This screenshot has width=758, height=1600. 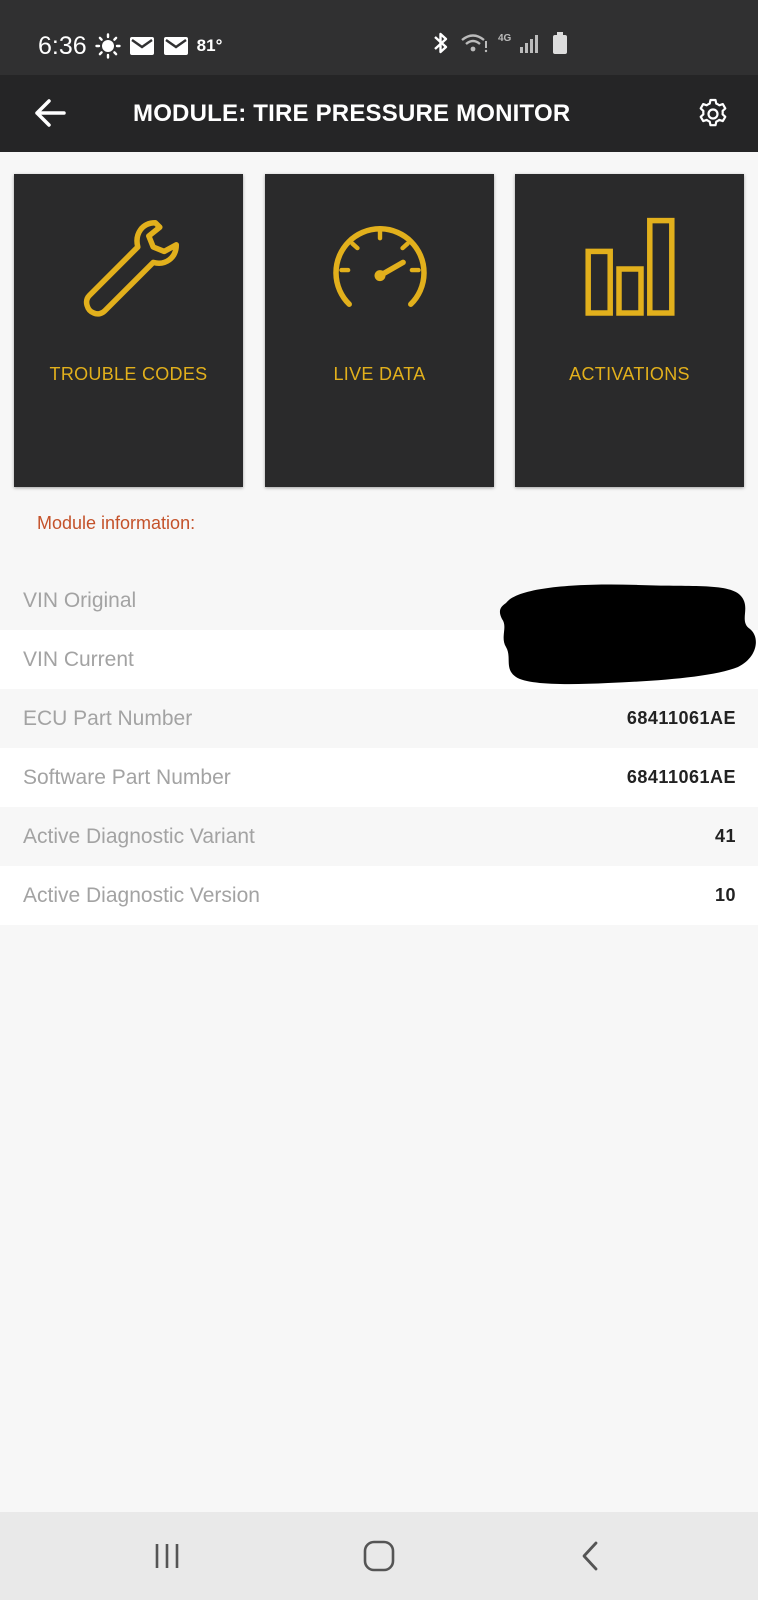 I want to click on recent-apps-button, so click(x=167, y=1556).